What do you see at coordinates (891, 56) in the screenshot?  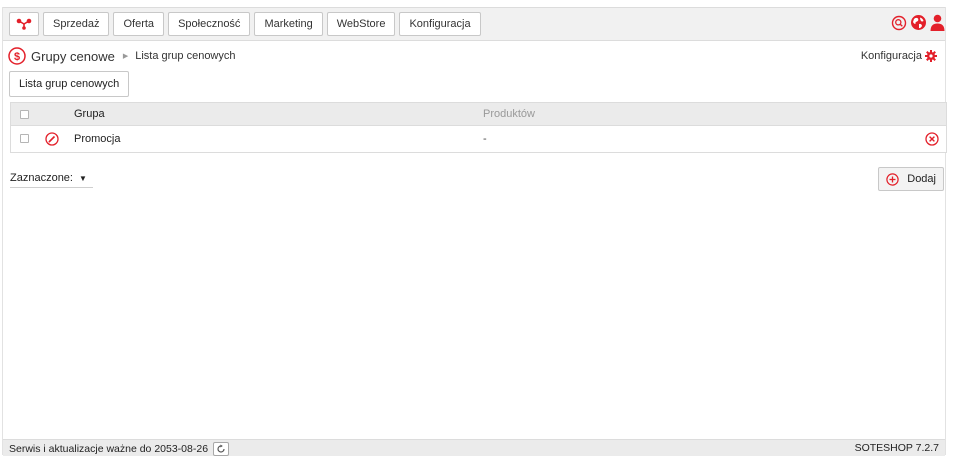 I see `configuration-label: Konfiguracja` at bounding box center [891, 56].